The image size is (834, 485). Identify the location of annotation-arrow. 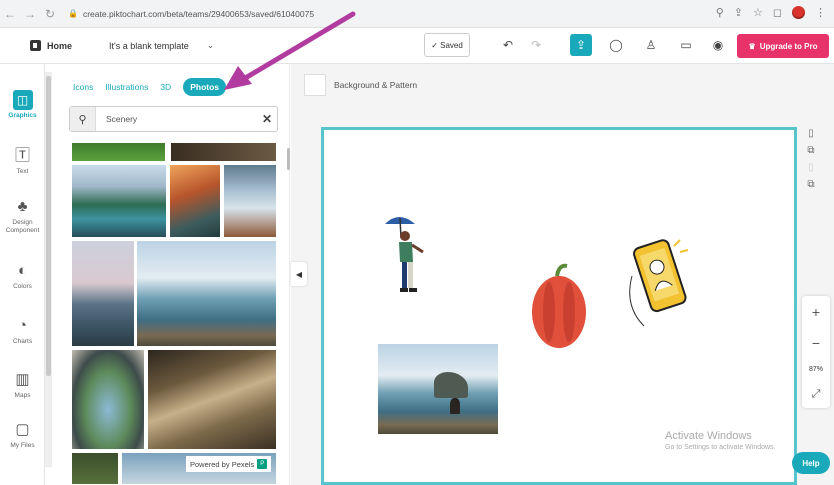
(290, 50).